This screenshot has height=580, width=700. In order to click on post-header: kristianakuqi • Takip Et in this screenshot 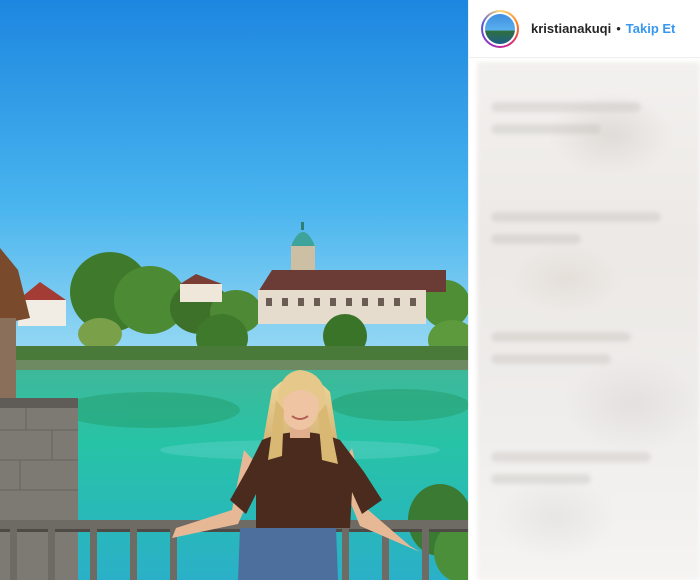, I will do `click(584, 29)`.